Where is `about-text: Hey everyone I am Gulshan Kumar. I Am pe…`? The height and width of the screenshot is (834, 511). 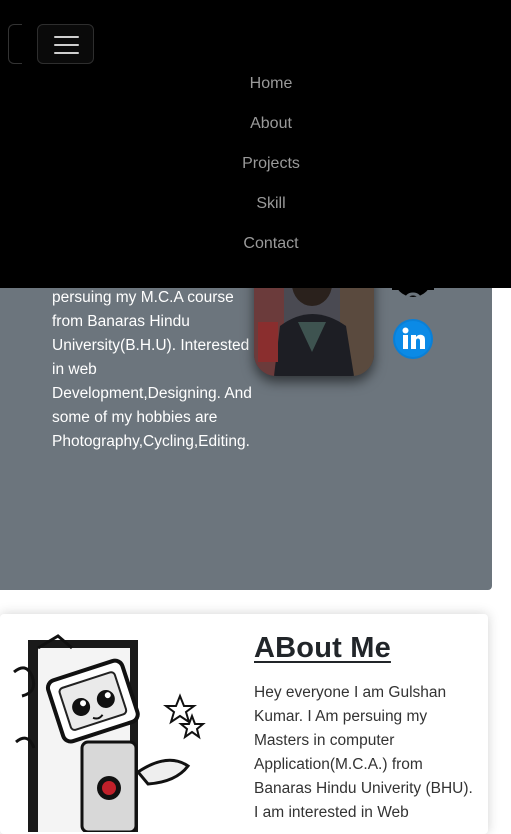
about-text: Hey everyone I am Gulshan Kumar. I Am pe… is located at coordinates (363, 752).